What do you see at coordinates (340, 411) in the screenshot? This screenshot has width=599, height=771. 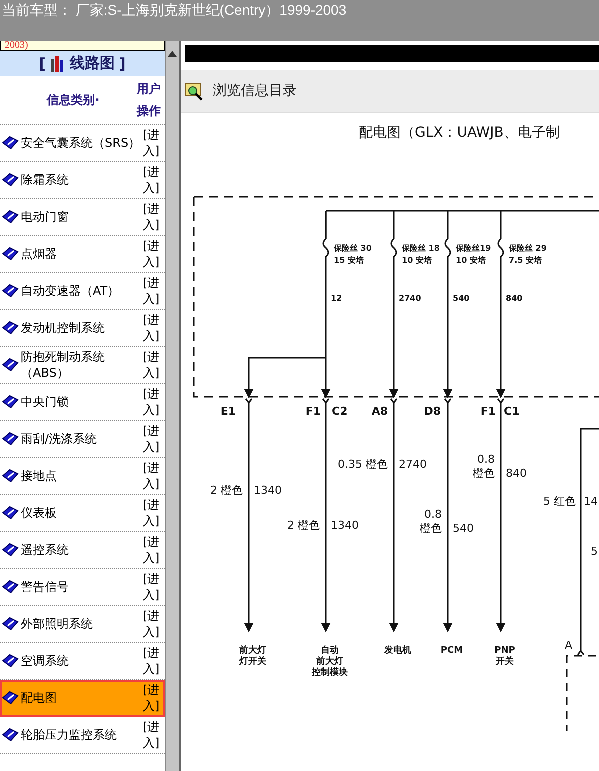 I see `pin-label: C2` at bounding box center [340, 411].